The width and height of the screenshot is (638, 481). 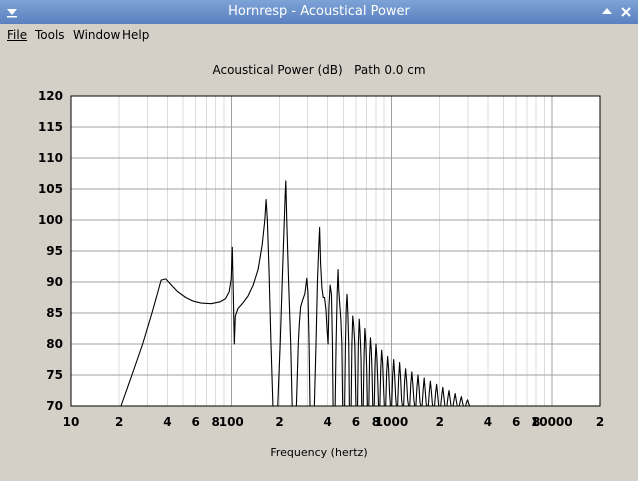 I want to click on y-tick-label: 105, so click(x=50, y=189).